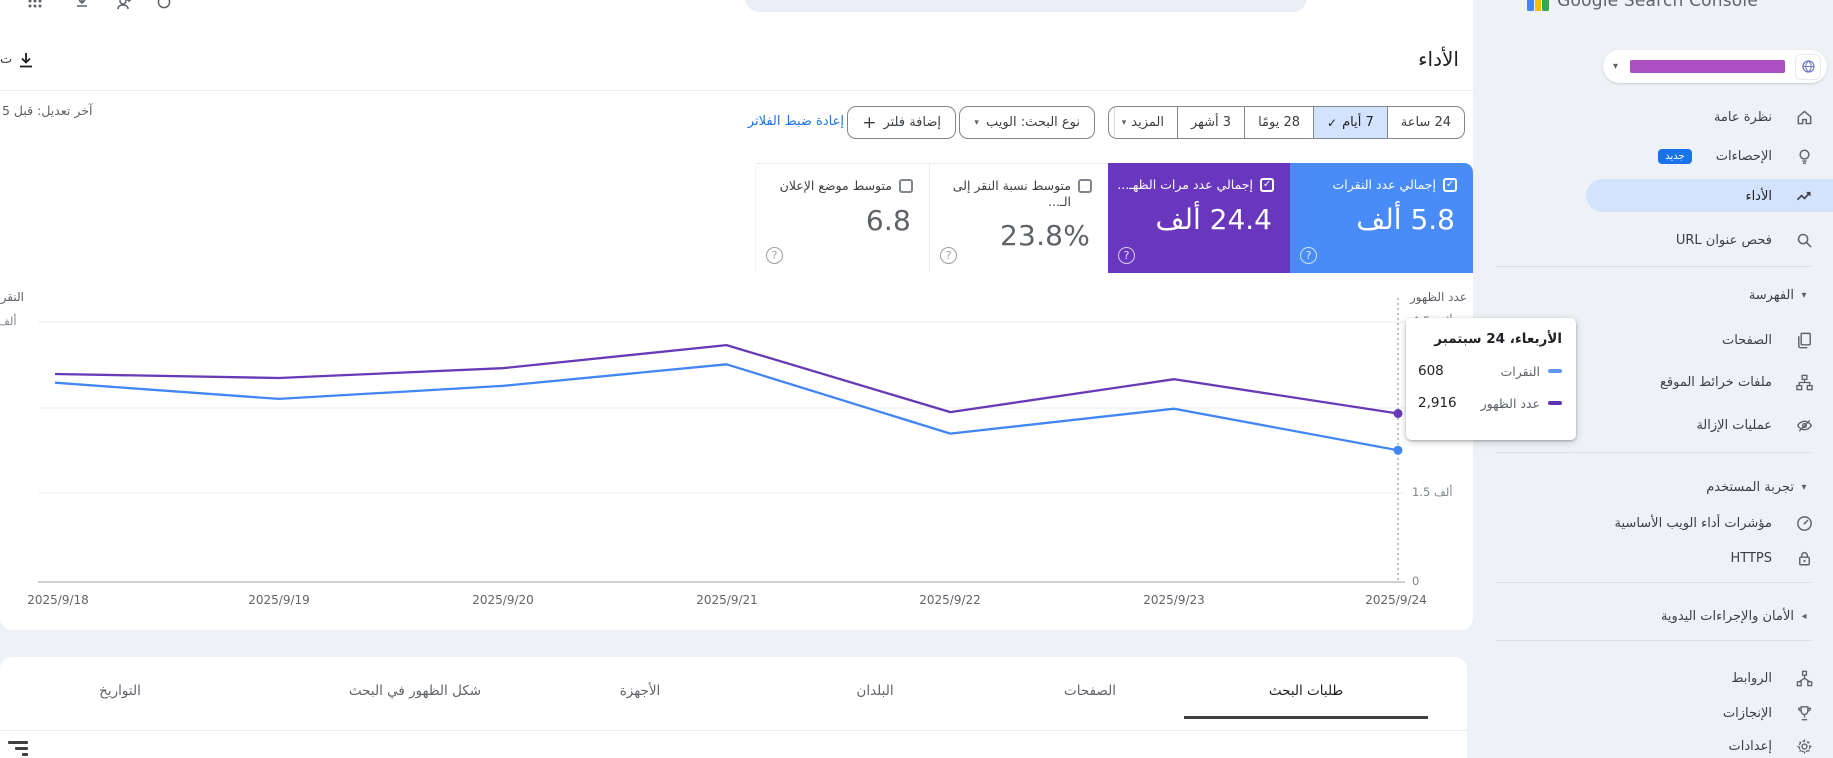 This screenshot has height=758, width=1833. What do you see at coordinates (901, 122) in the screenshot?
I see `add-filter-button: إضافة فلتر +` at bounding box center [901, 122].